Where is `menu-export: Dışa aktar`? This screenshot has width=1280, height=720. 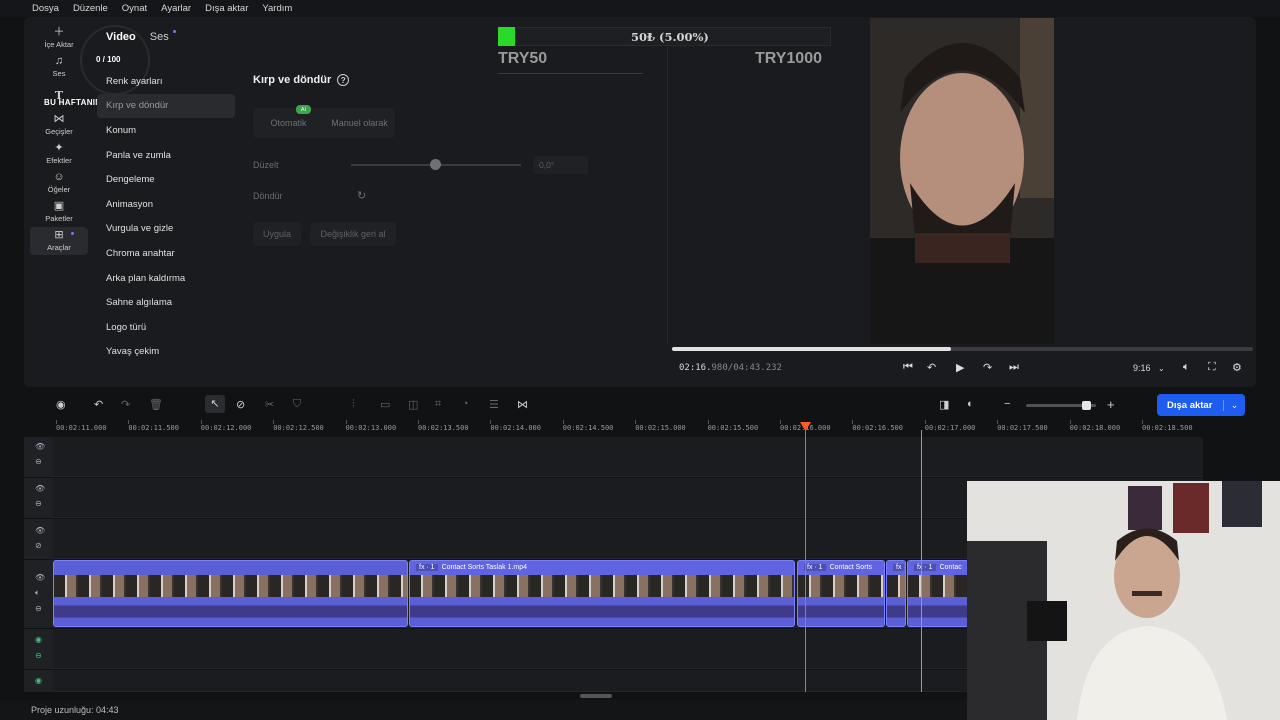
menu-export: Dışa aktar is located at coordinates (226, 8).